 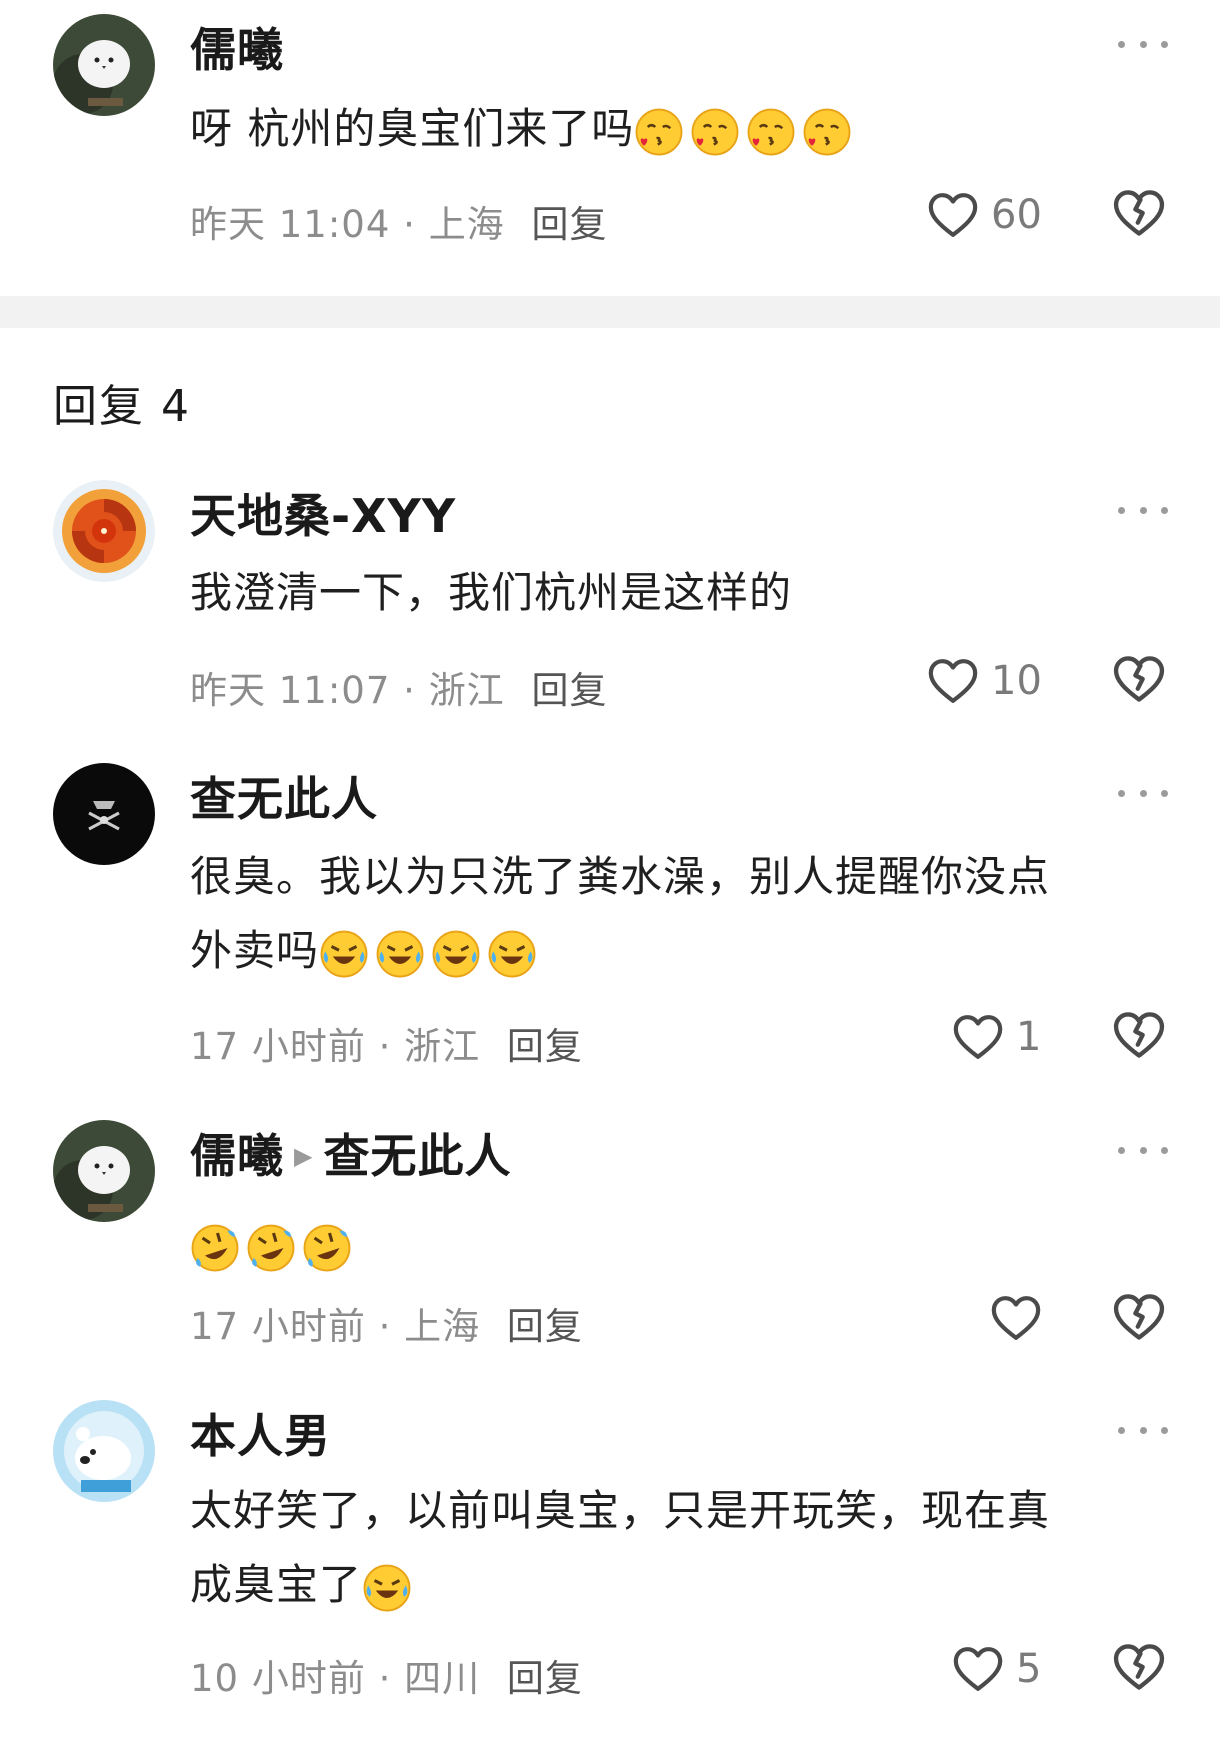 I want to click on comment-text: 很臭。我以为只洗了粪水澡，别人提醒你没点 外卖吗, so click(x=682, y=914).